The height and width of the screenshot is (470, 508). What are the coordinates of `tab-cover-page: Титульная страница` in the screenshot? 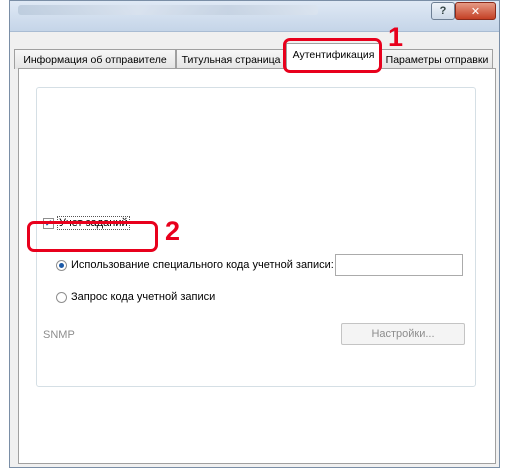 It's located at (231, 59).